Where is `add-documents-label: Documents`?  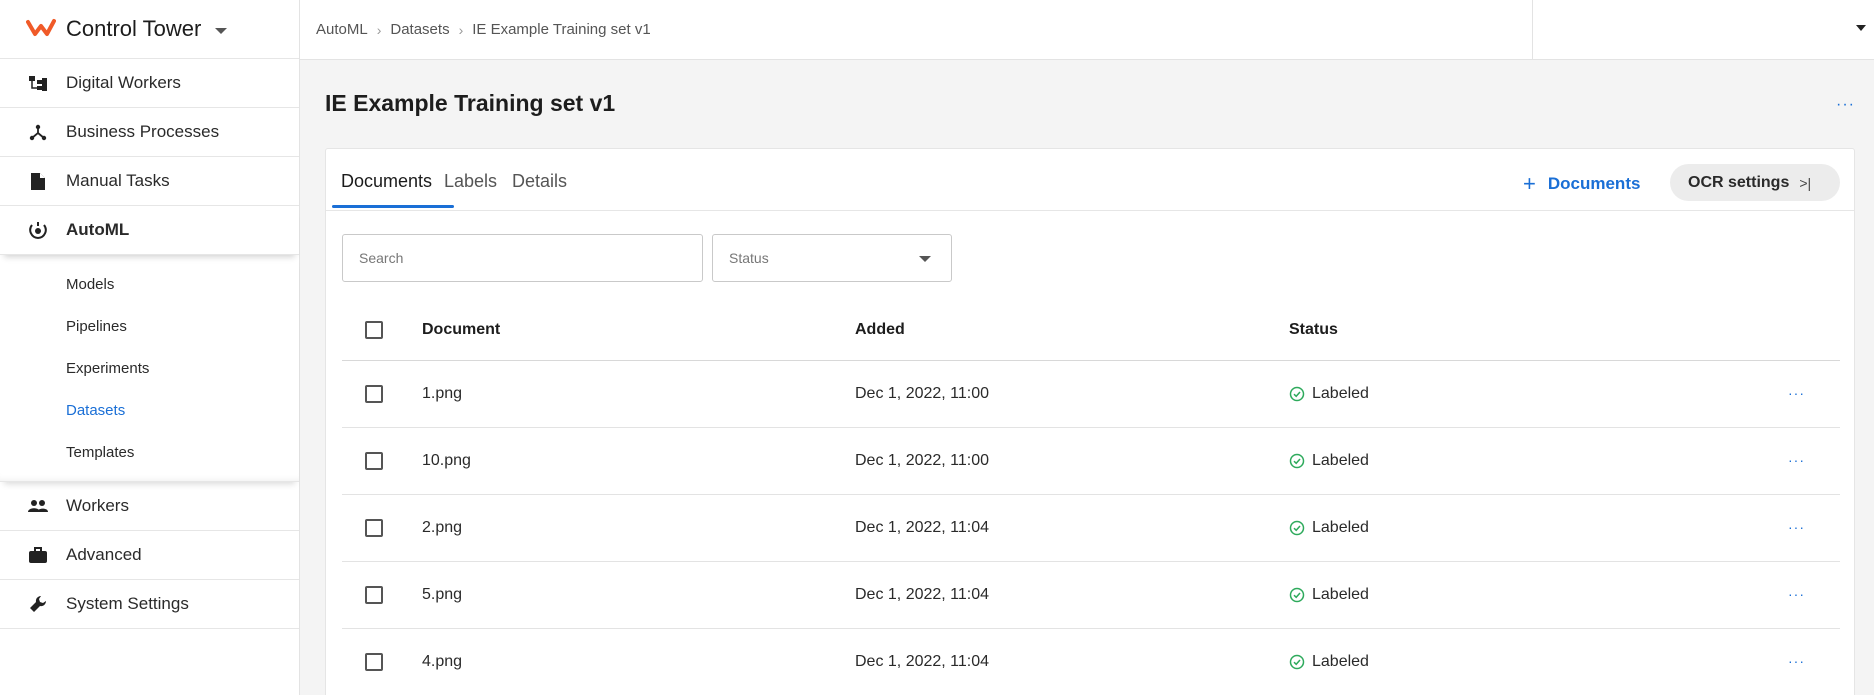 add-documents-label: Documents is located at coordinates (1594, 183).